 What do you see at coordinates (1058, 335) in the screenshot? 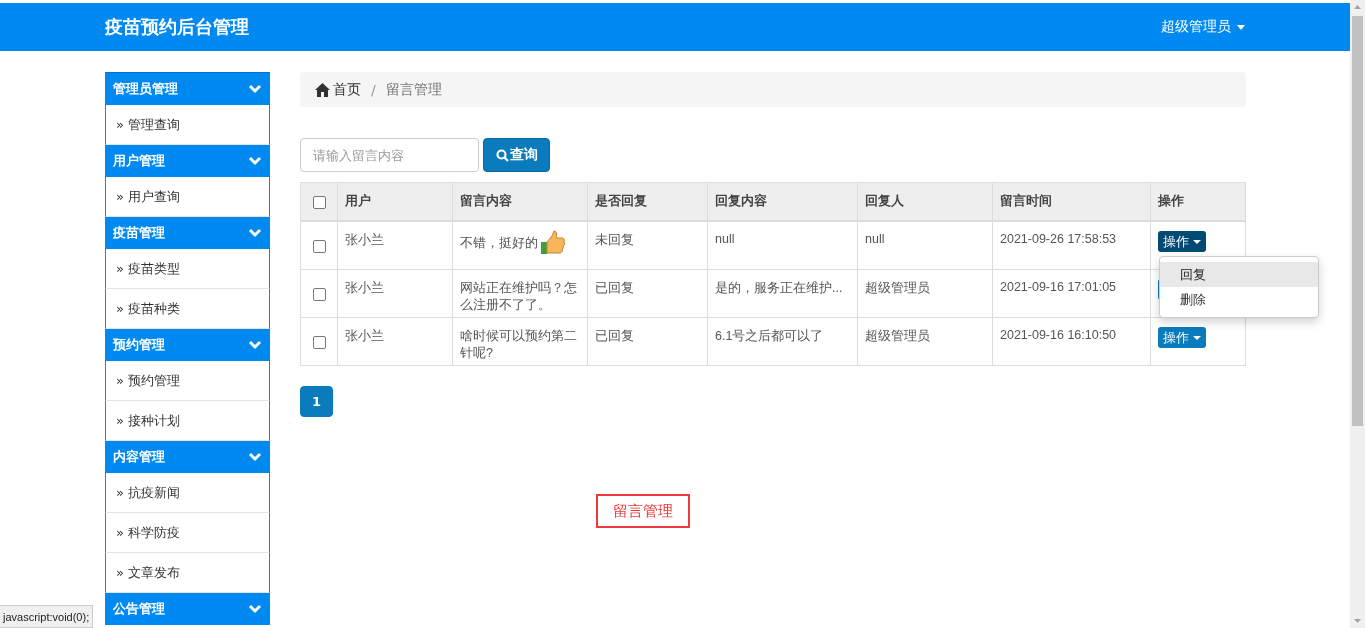
I see `table-cell: 2021-09-16 16:10:50` at bounding box center [1058, 335].